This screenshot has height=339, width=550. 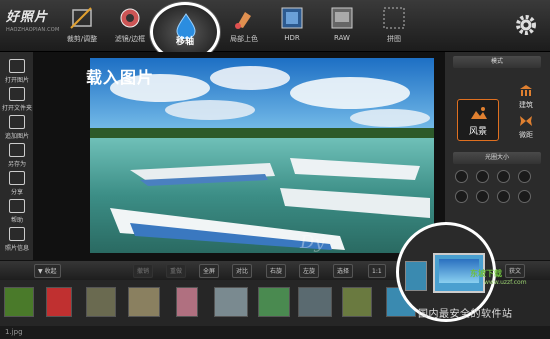 What do you see at coordinates (17, 108) in the screenshot?
I see `sidebar-label: 打开文件夹` at bounding box center [17, 108].